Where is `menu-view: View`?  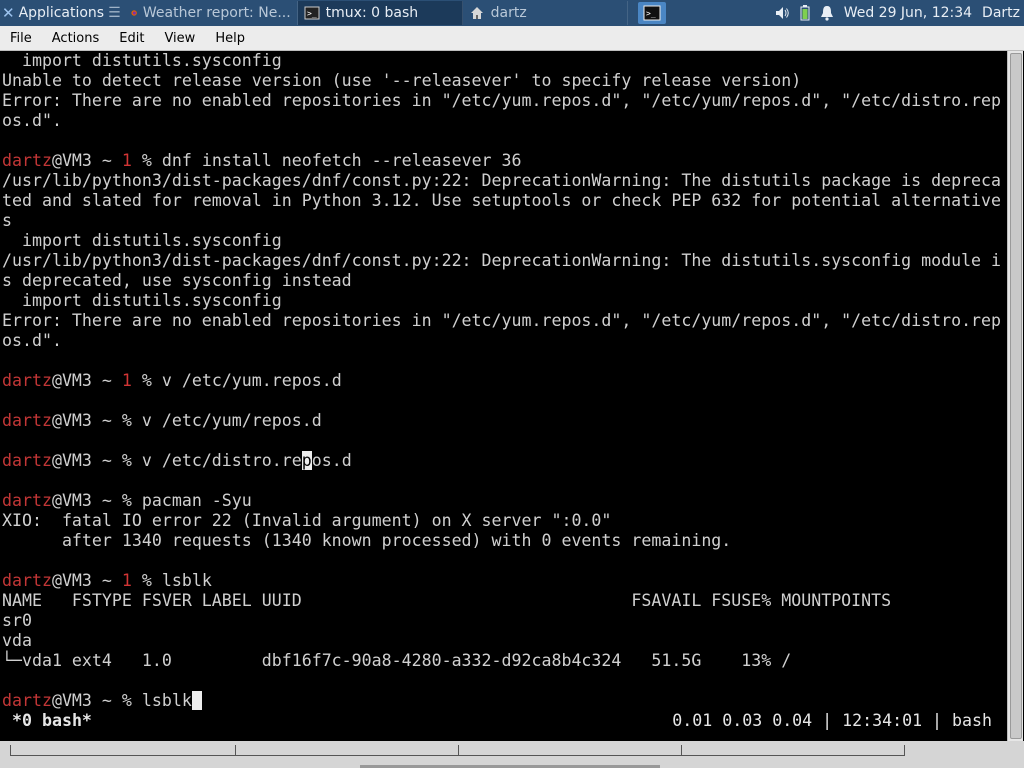 menu-view: View is located at coordinates (179, 38).